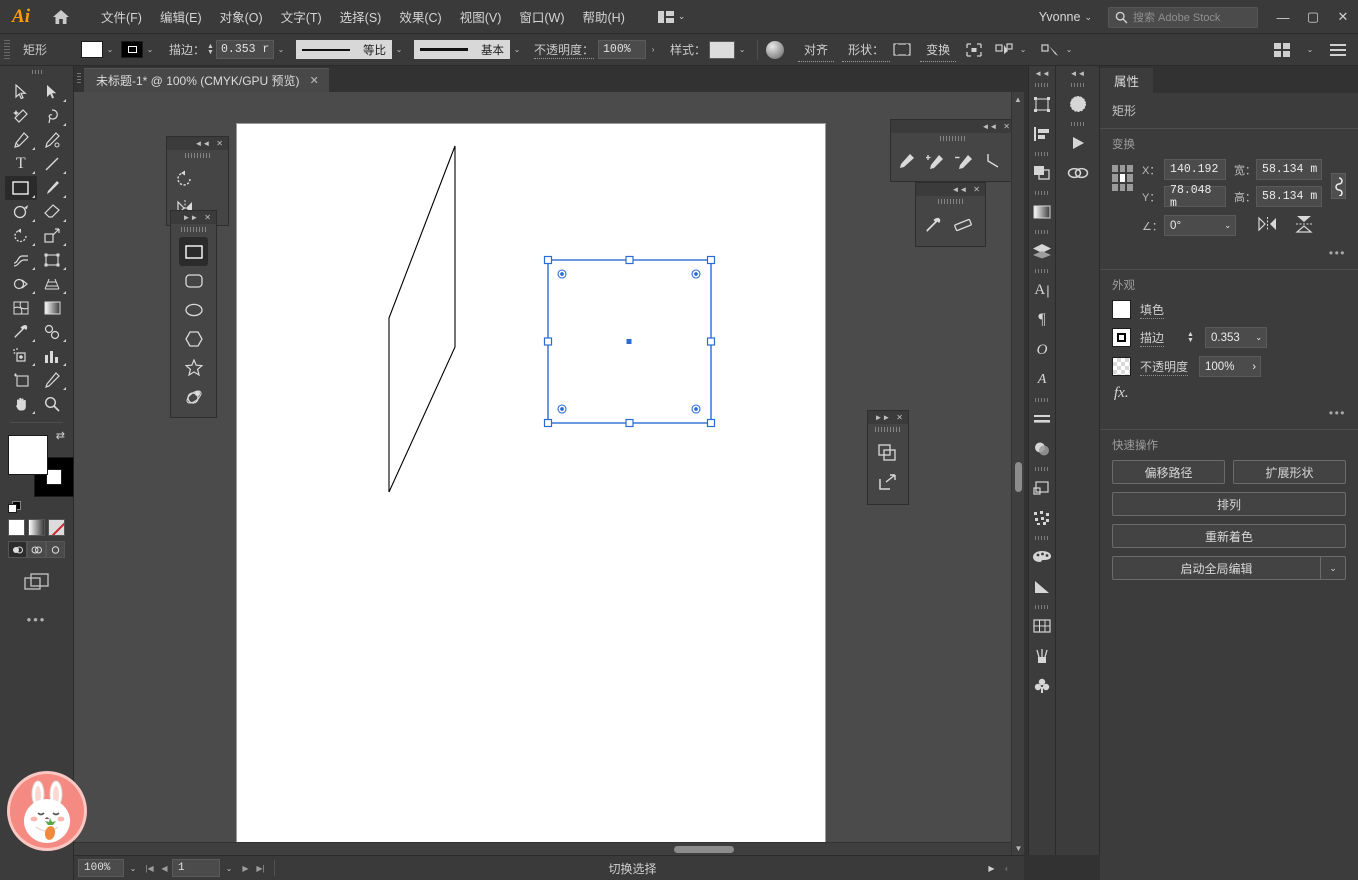  Describe the element at coordinates (206, 80) in the screenshot. I see `document-tab: 未标题-1* @ 100% (CMYK/GPU 预览) ✕` at that location.